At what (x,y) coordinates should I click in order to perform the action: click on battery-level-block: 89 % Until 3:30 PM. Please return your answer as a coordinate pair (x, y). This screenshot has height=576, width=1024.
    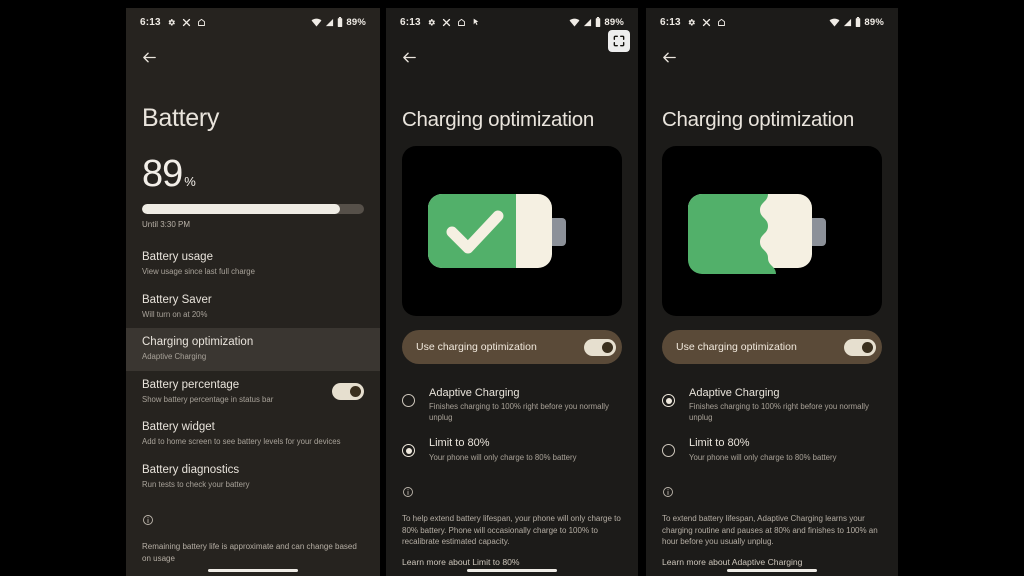
    Looking at the image, I should click on (253, 192).